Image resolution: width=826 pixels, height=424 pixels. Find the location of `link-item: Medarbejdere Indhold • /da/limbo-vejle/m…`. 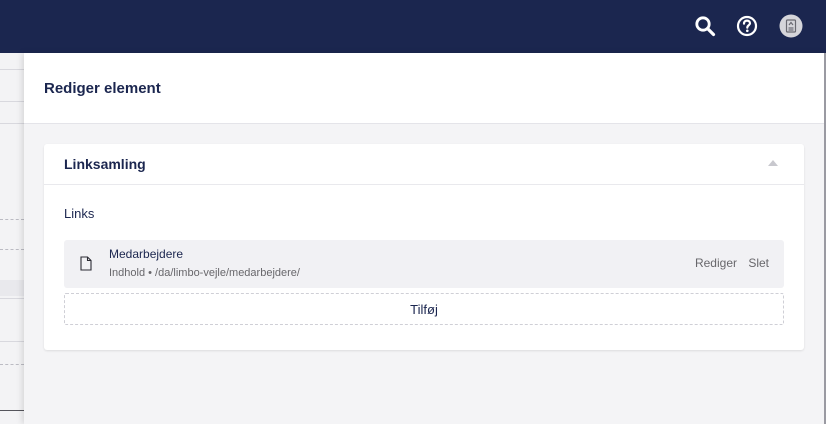

link-item: Medarbejdere Indhold • /da/limbo-vejle/m… is located at coordinates (424, 264).